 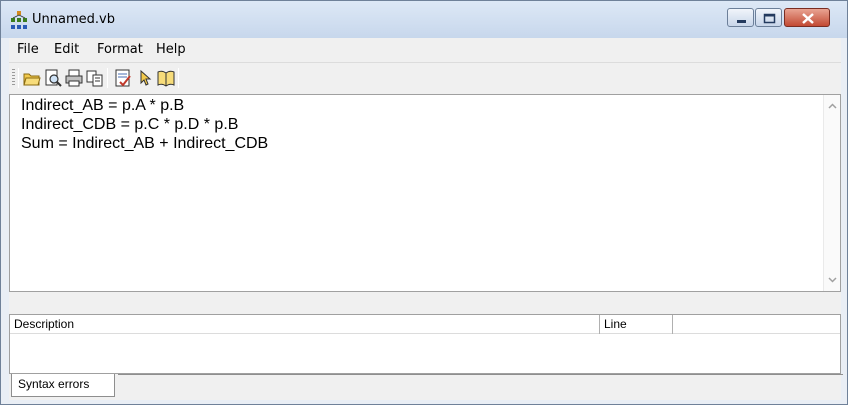 I want to click on check-syntax-icon, so click(x=123, y=78).